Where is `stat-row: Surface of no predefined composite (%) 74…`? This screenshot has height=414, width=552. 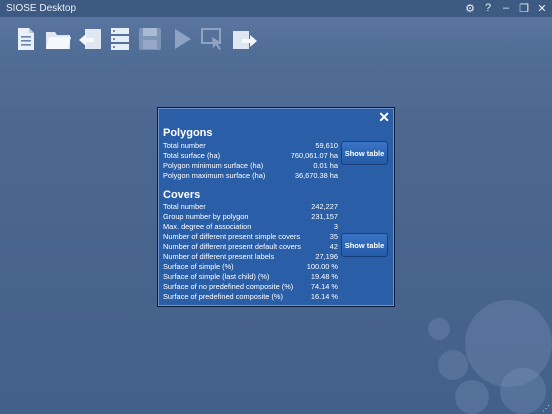
stat-row: Surface of no predefined composite (%) 74… is located at coordinates (250, 286).